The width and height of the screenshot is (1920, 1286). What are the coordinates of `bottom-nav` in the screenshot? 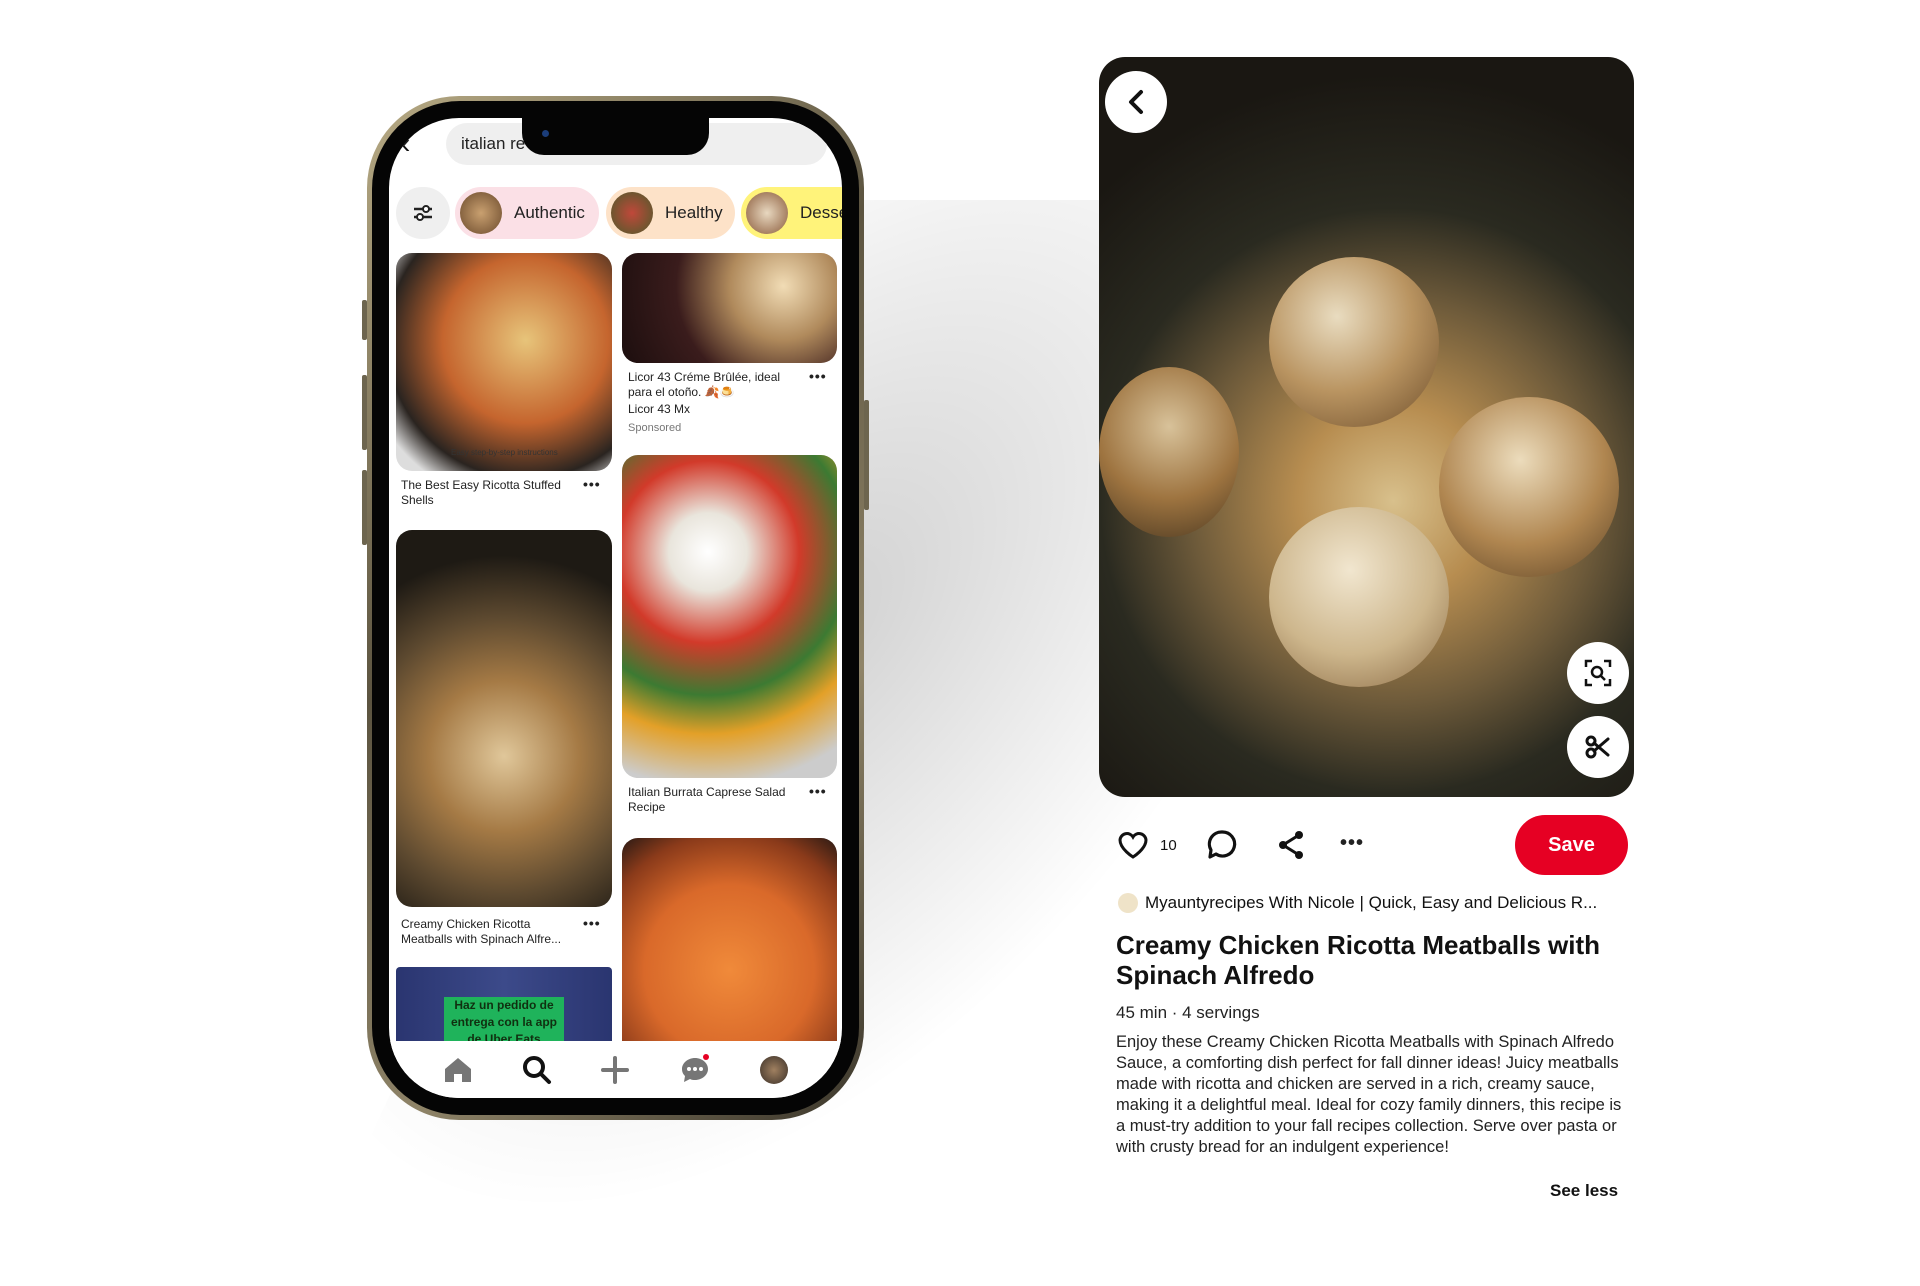 It's located at (615, 1069).